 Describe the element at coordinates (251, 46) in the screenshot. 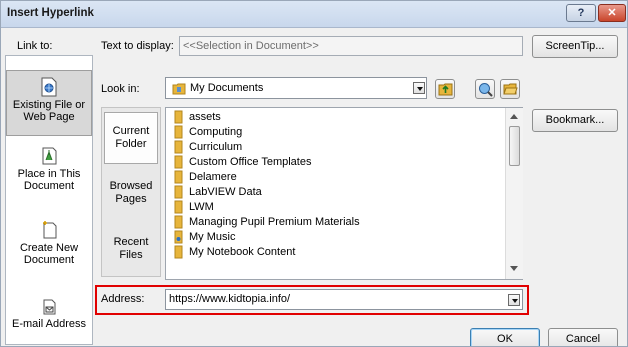

I see `text-to-display-value: <<Selection in Document>>` at that location.